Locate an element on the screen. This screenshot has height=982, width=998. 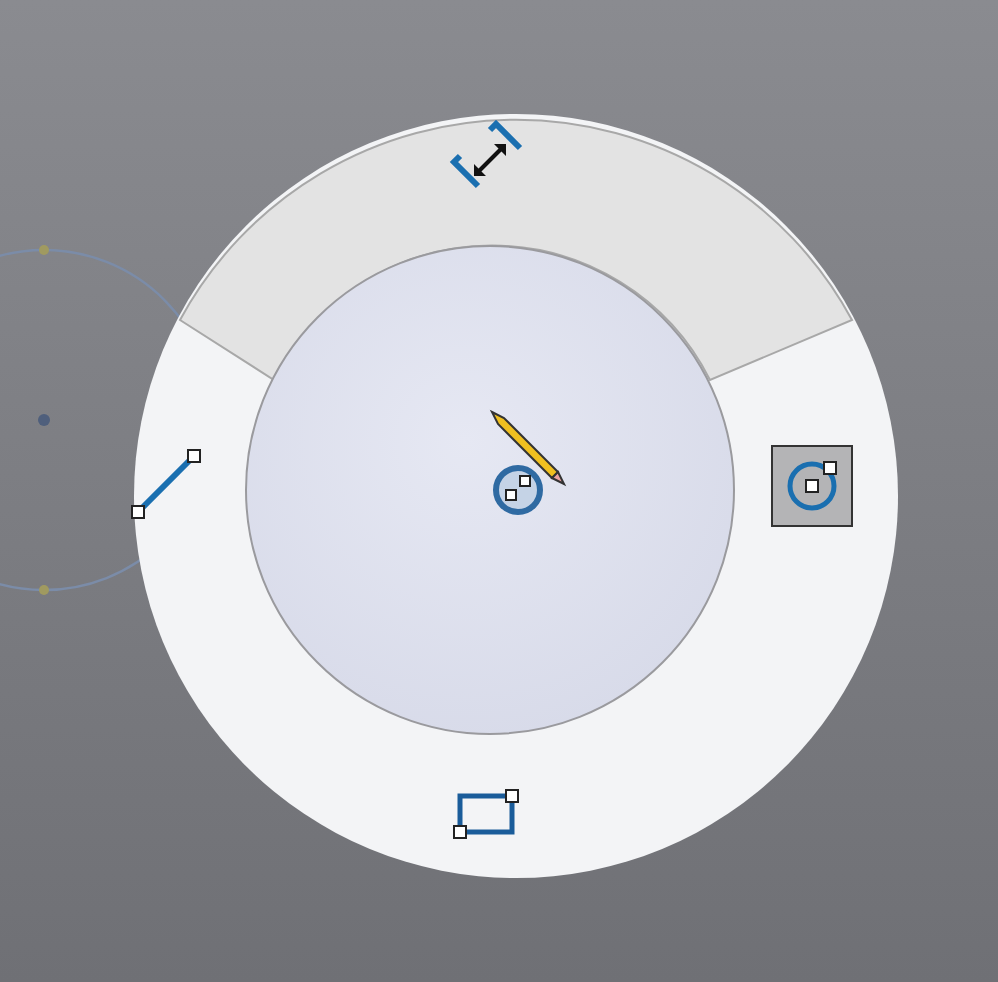
pencil-cursor-icon is located at coordinates (528, 462).